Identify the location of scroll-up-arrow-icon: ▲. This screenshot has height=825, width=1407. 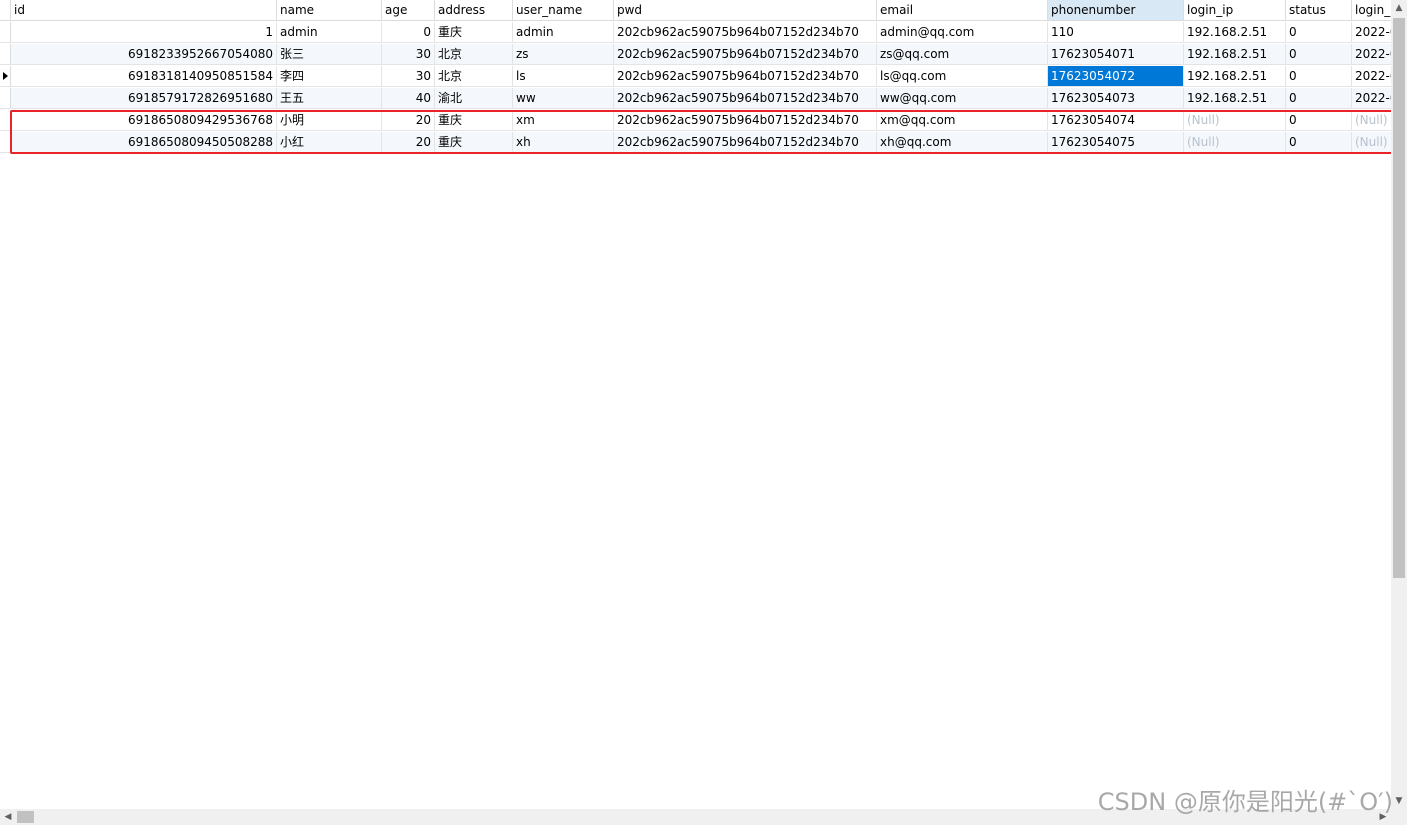
(1399, 8).